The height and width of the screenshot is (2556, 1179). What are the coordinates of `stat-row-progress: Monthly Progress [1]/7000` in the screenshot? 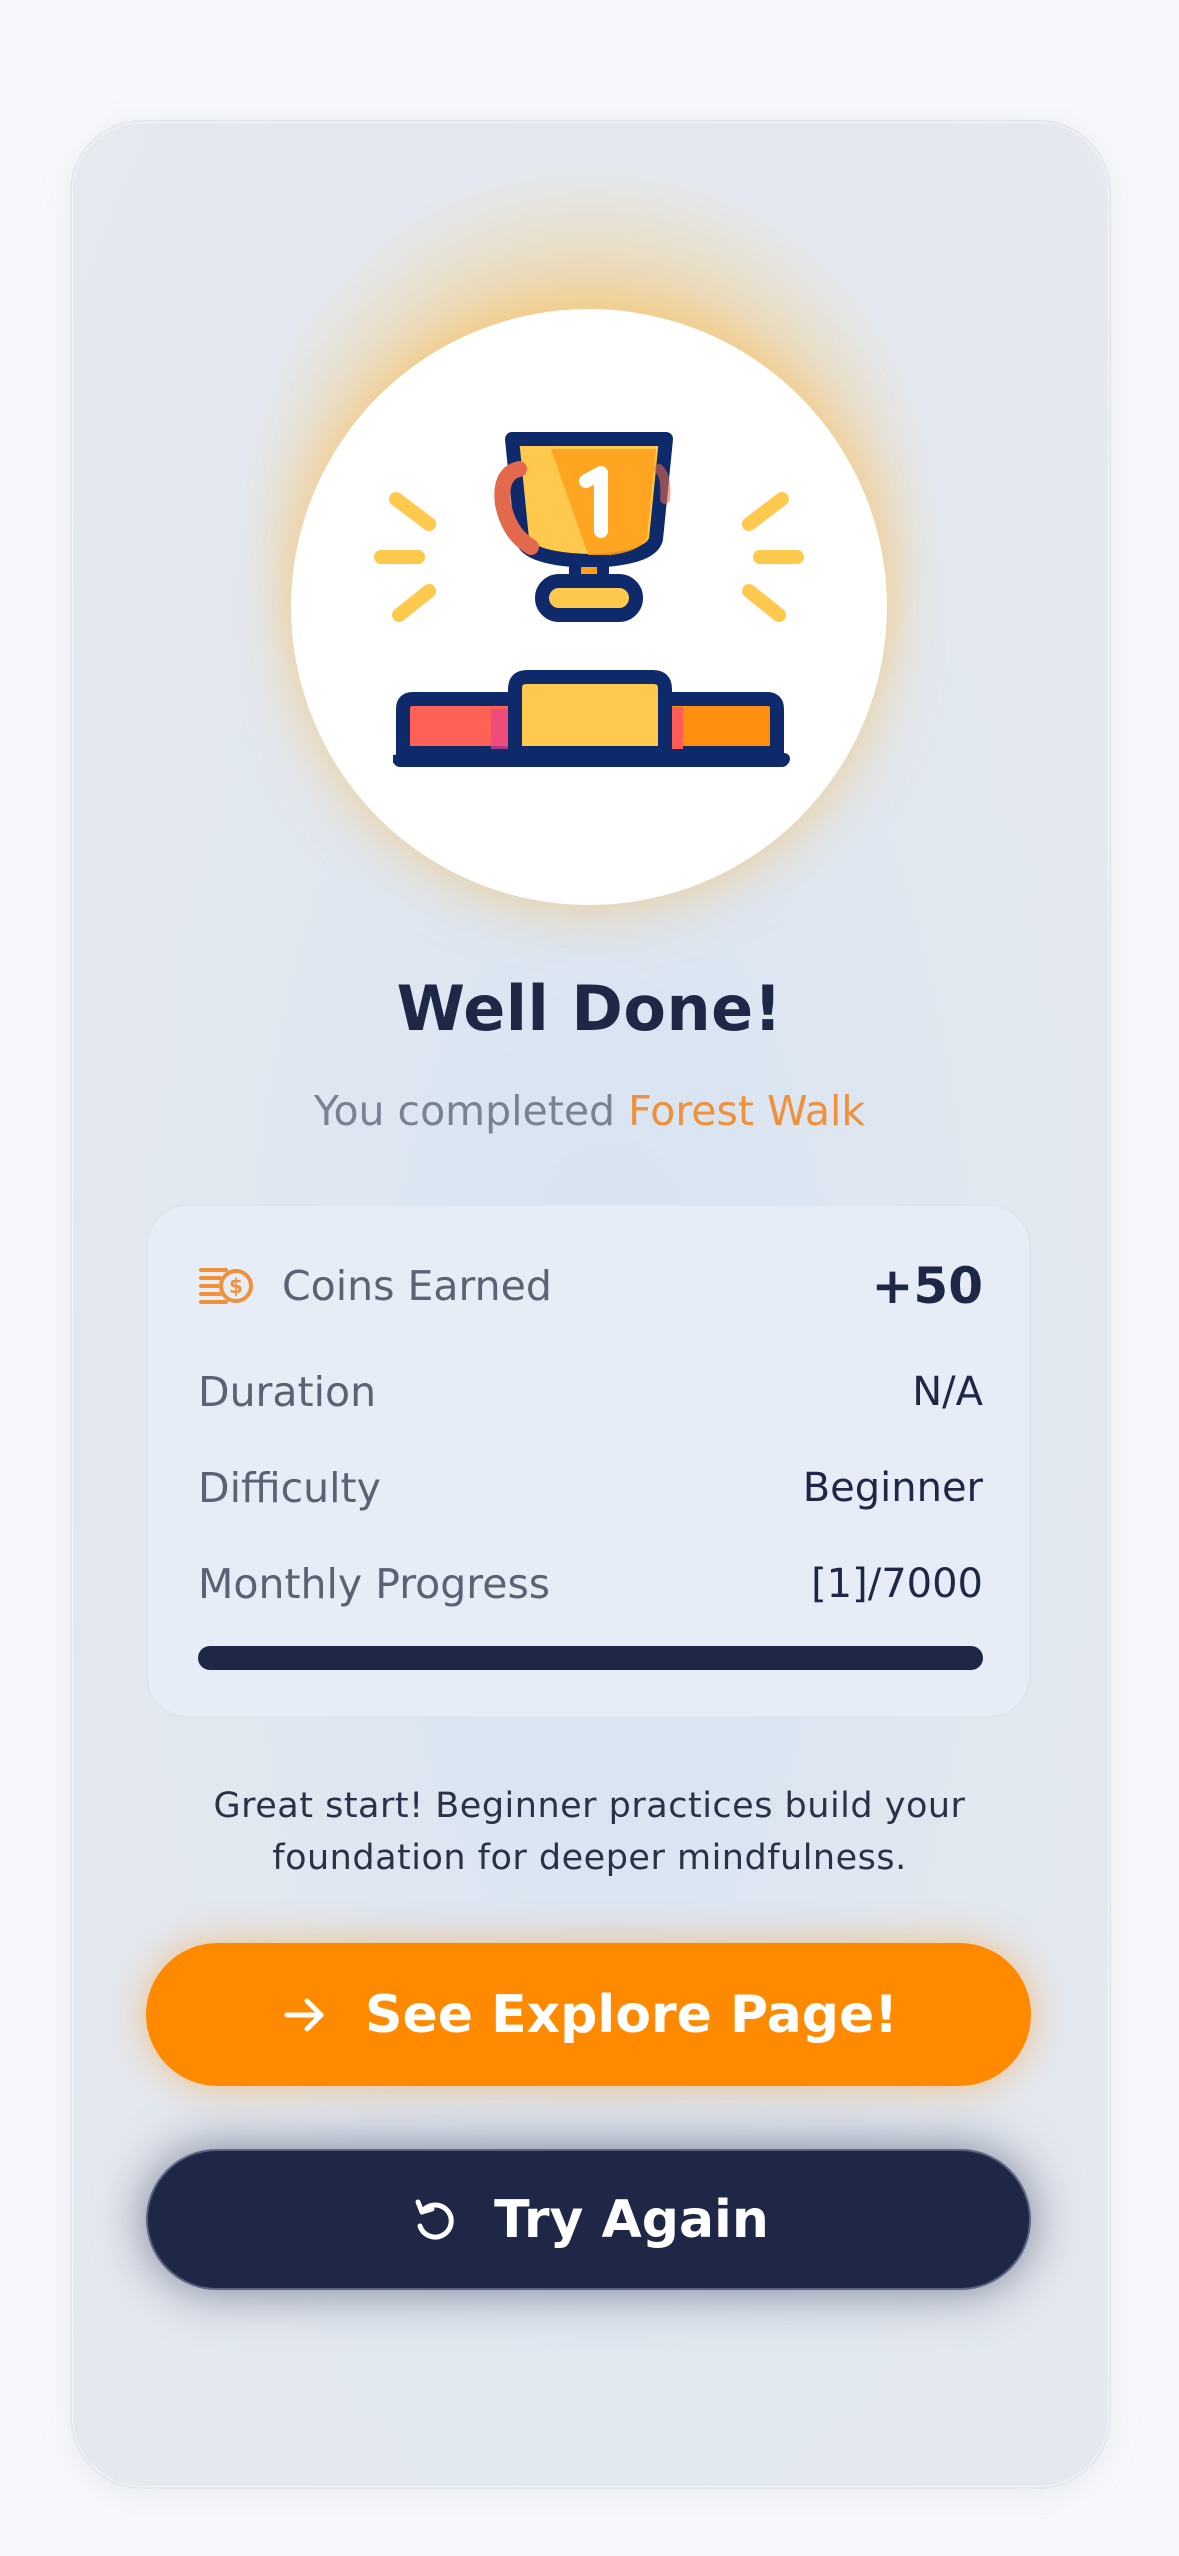 It's located at (590, 1584).